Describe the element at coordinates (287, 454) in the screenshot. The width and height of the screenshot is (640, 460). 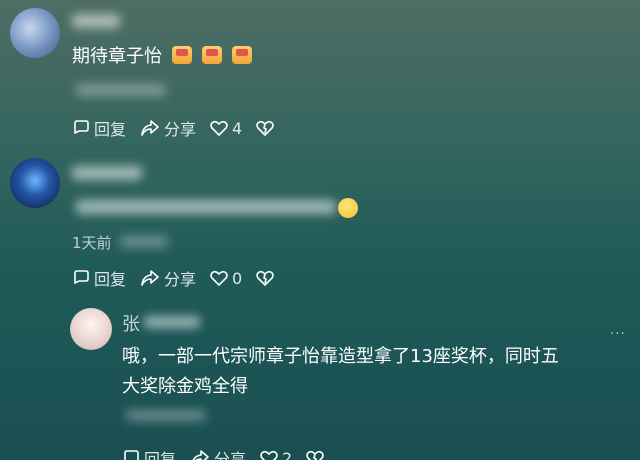
I see `like-count: 2` at that location.